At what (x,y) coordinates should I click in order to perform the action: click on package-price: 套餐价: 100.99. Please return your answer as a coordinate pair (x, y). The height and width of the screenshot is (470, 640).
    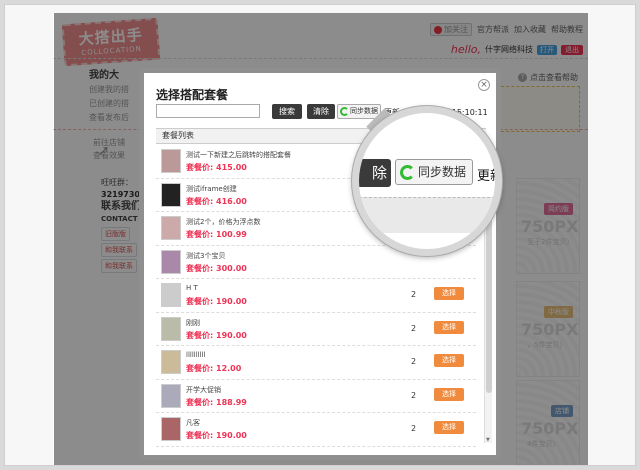
    Looking at the image, I should click on (216, 234).